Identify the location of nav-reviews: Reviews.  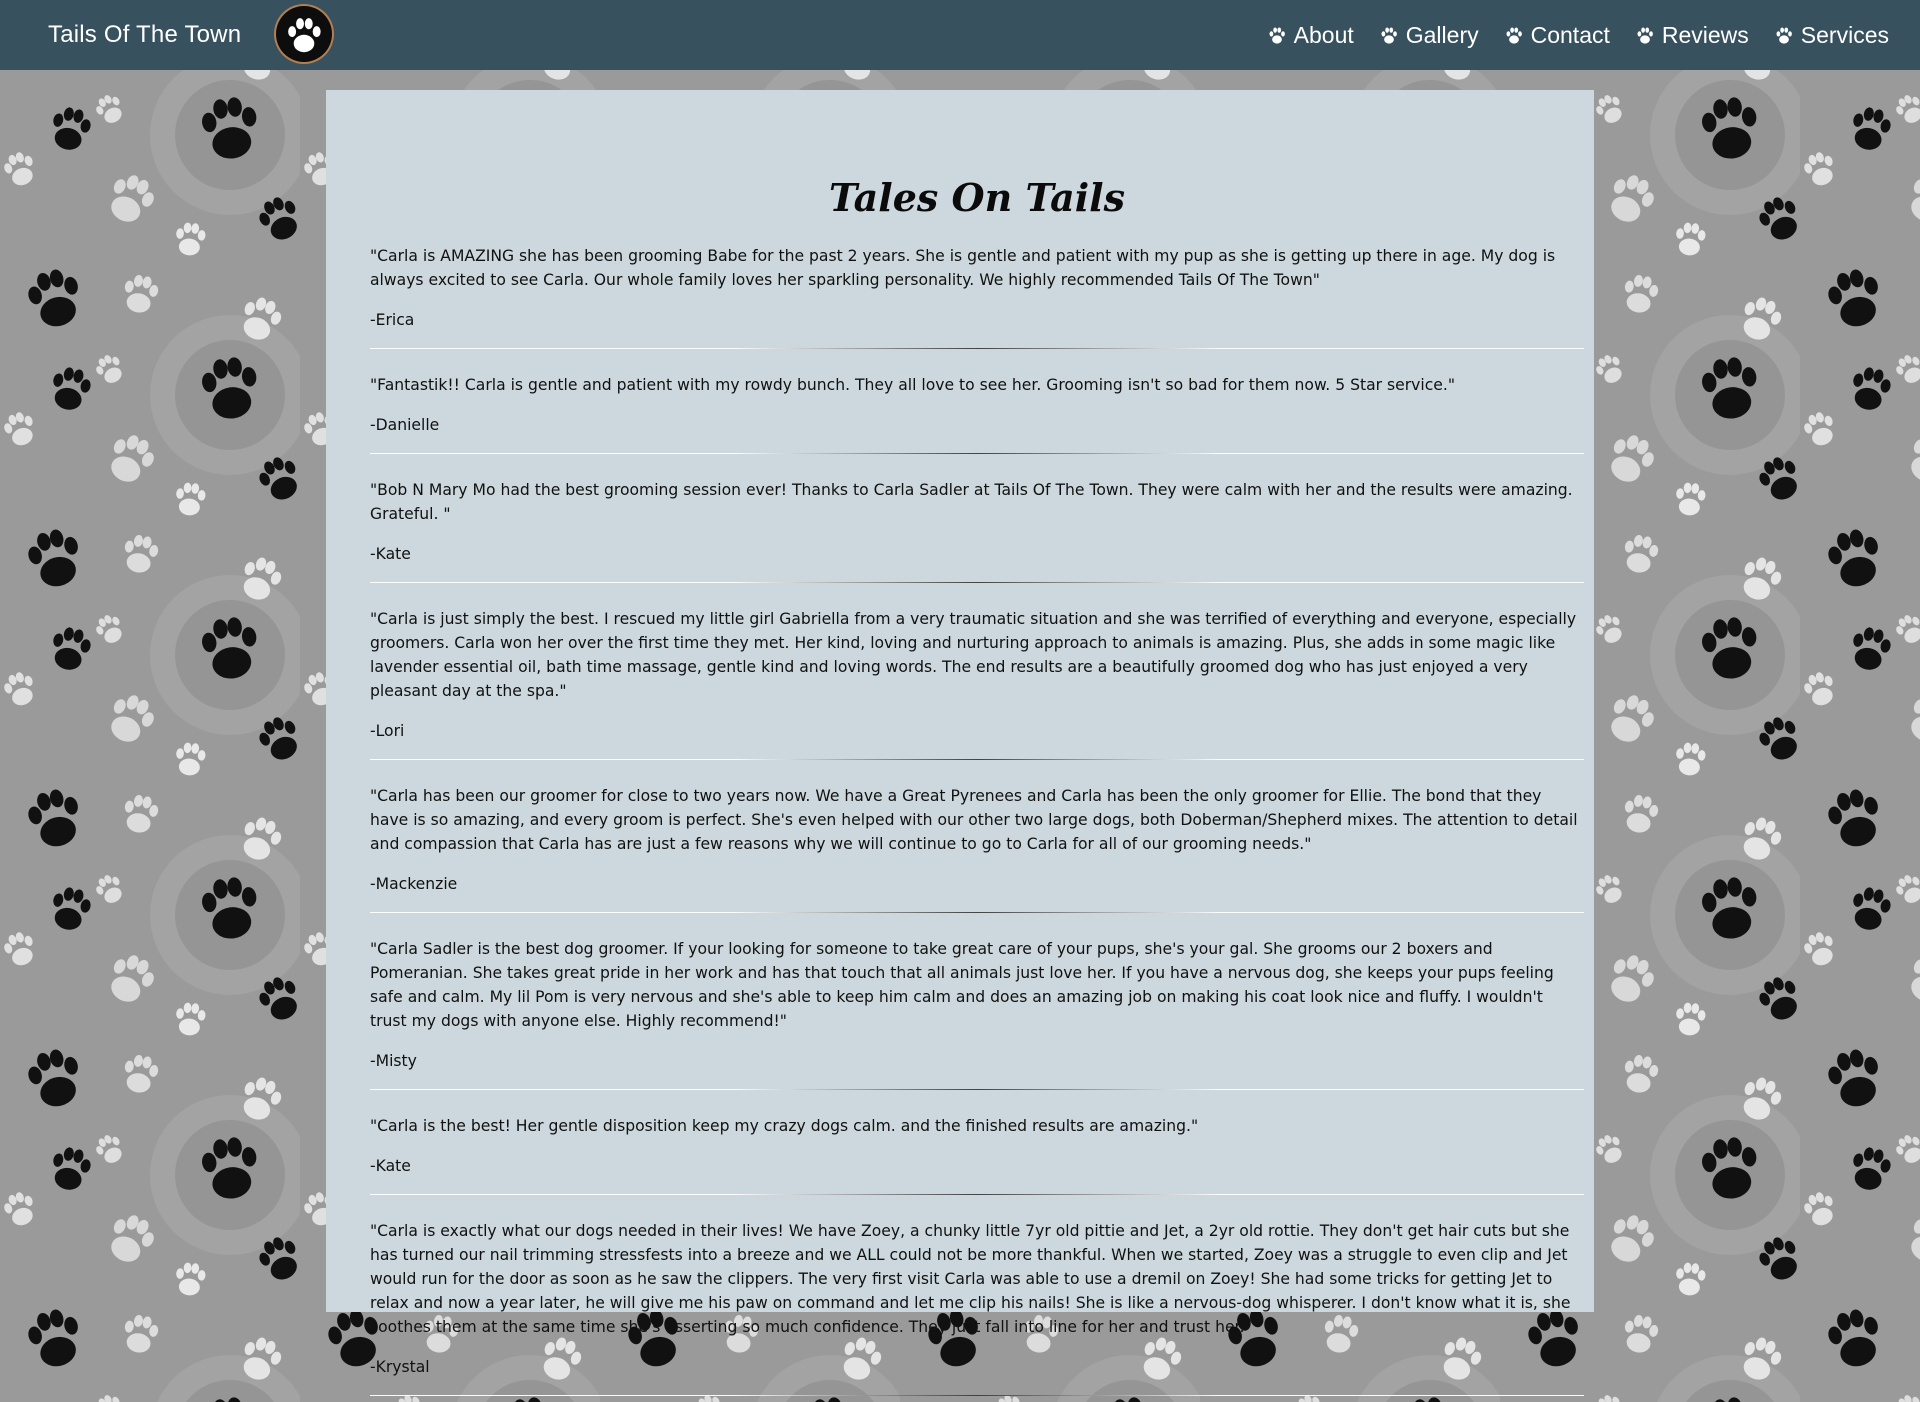
(1692, 35).